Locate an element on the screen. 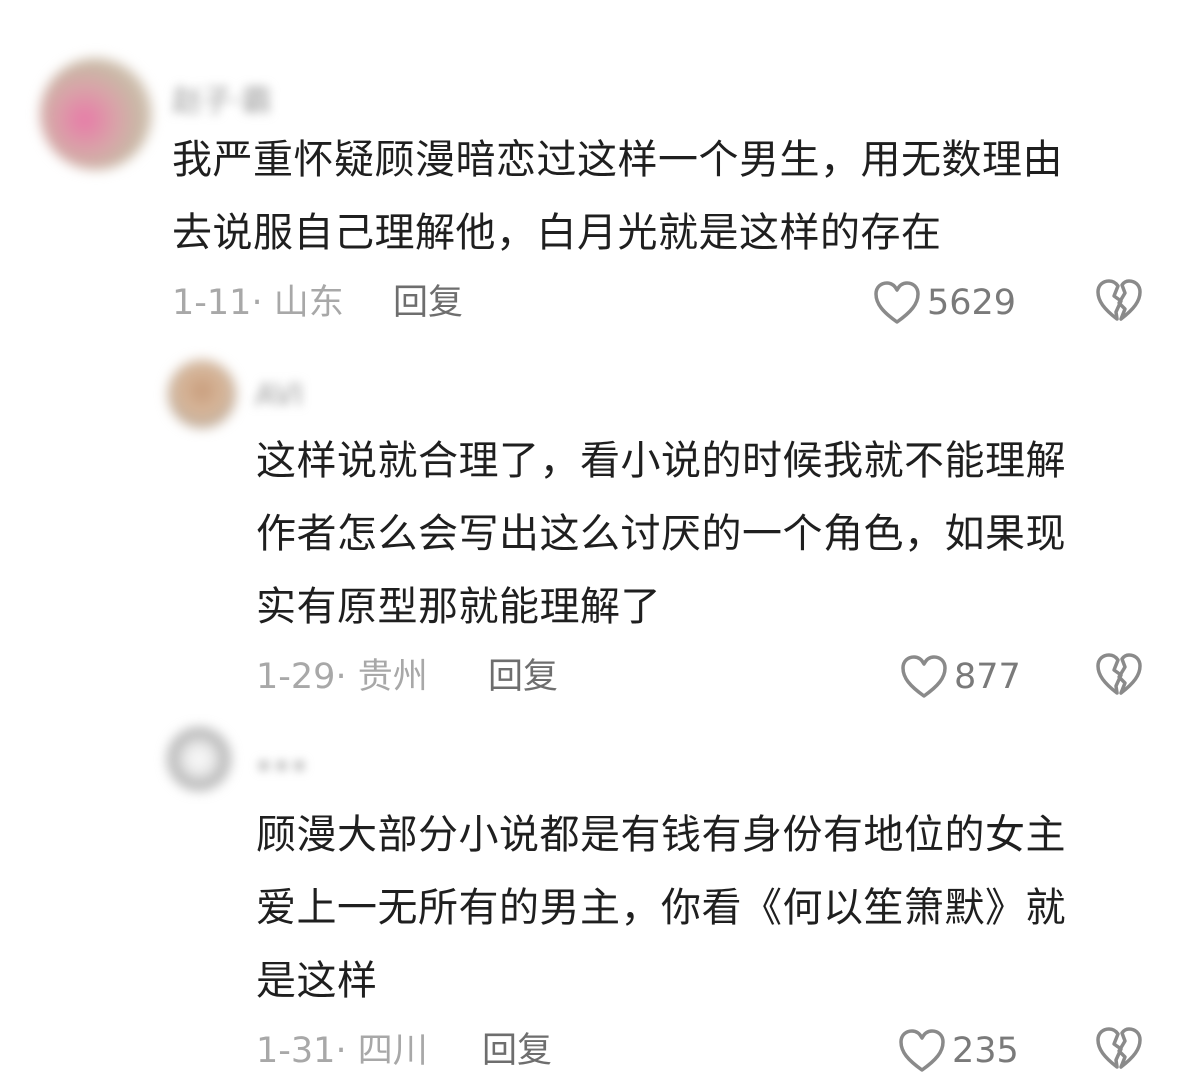 The image size is (1193, 1080). like-button: 877 is located at coordinates (960, 677).